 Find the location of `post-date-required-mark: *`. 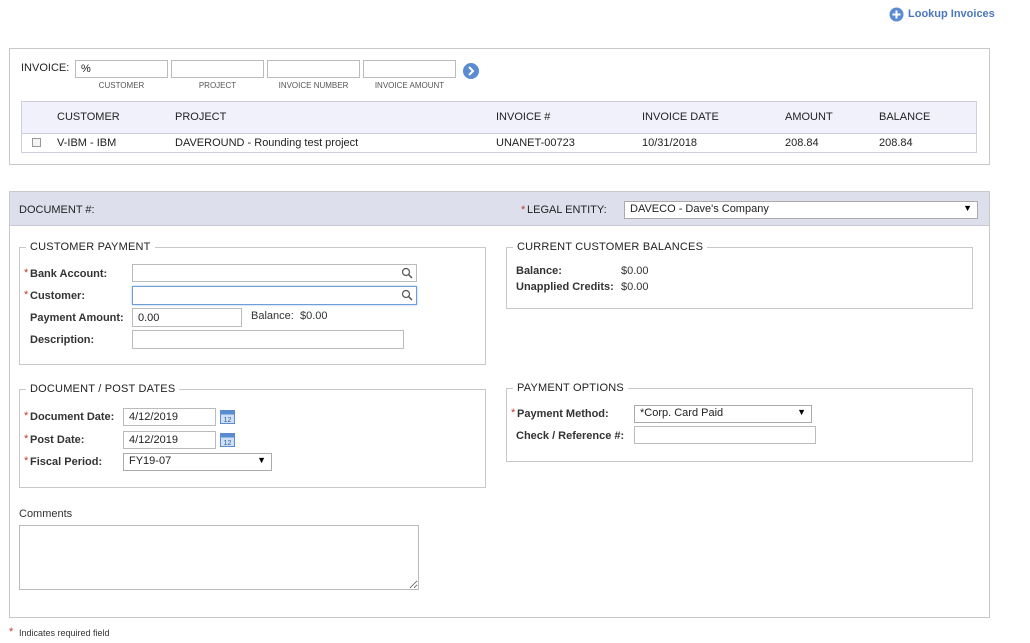

post-date-required-mark: * is located at coordinates (26, 439).